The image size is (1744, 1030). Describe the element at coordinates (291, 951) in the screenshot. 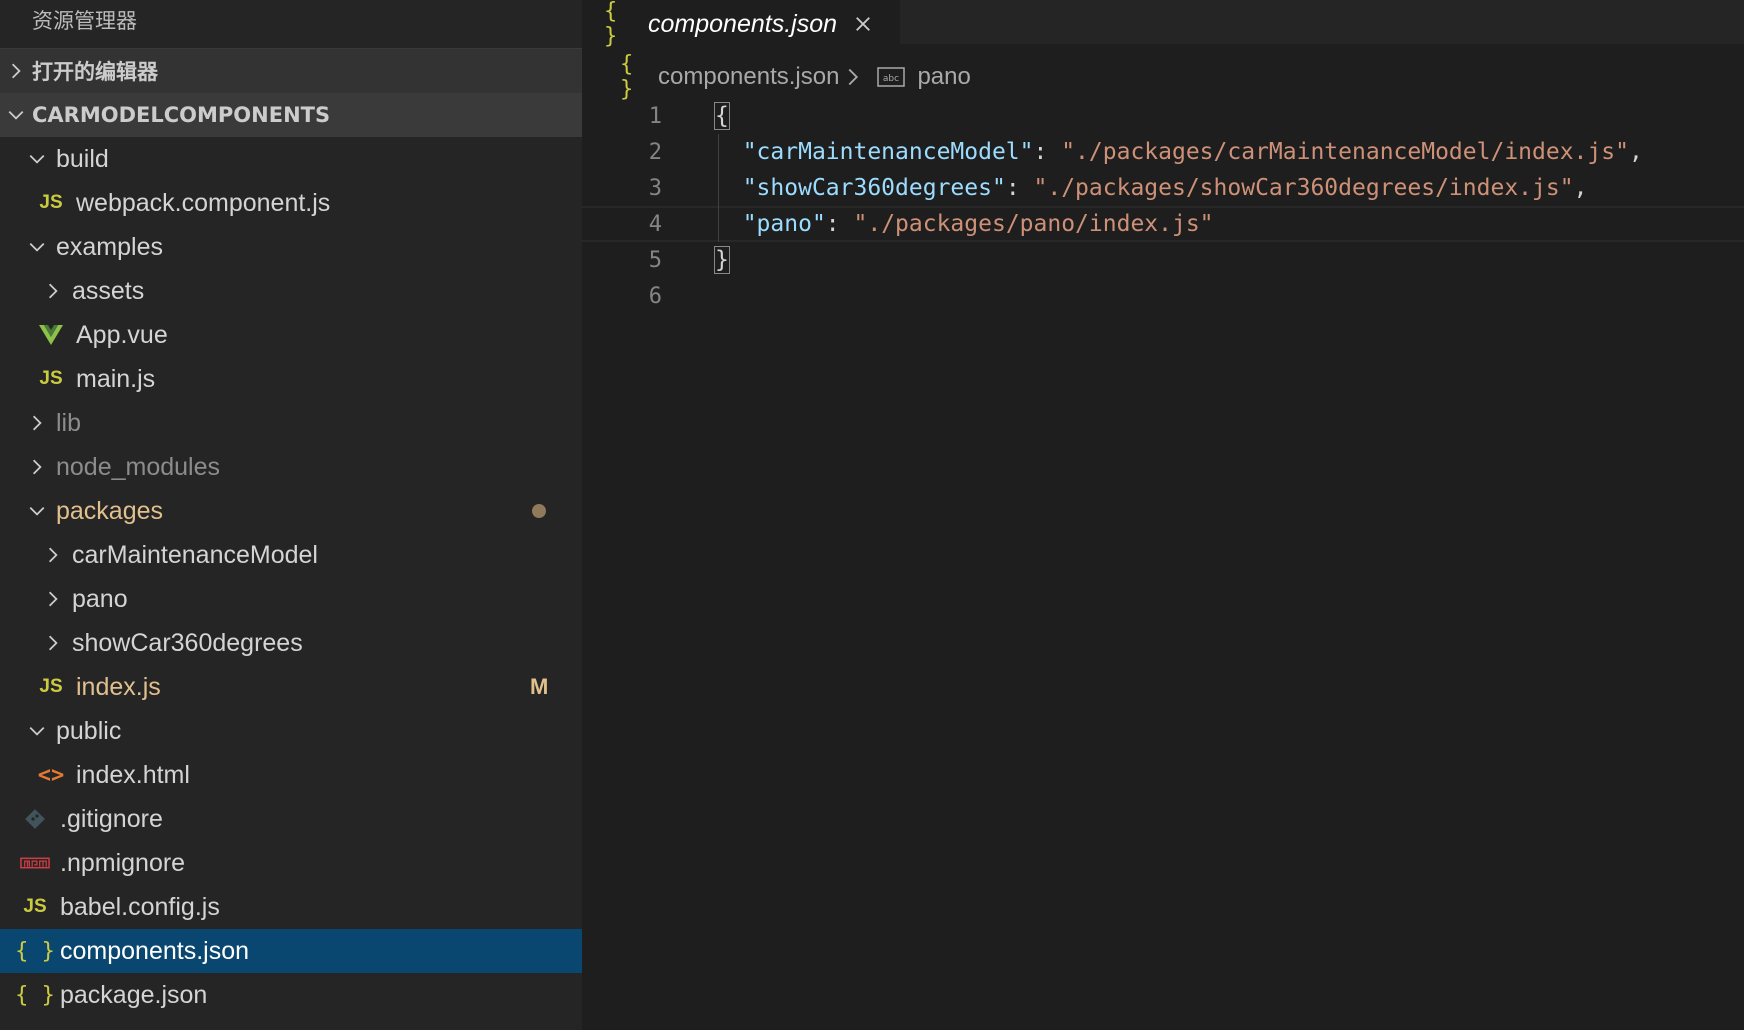

I see `tree-file-components-json: { } components.json` at that location.